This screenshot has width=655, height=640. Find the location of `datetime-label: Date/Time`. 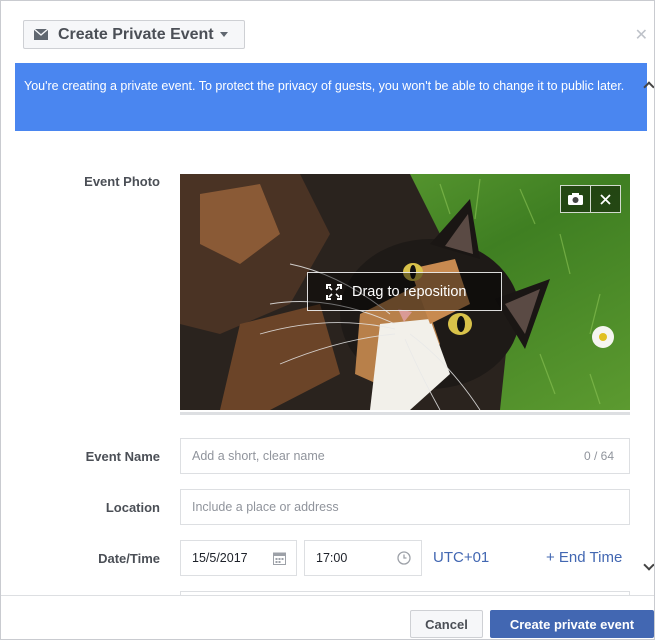

datetime-label: Date/Time is located at coordinates (129, 558).